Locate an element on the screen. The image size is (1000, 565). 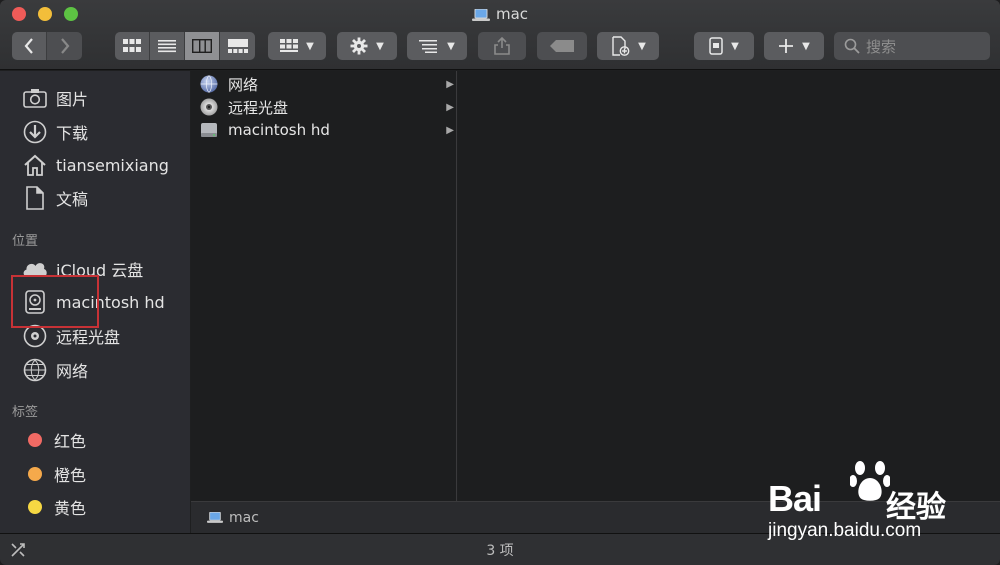
view-mode-segmented-control is located at coordinates (185, 46).